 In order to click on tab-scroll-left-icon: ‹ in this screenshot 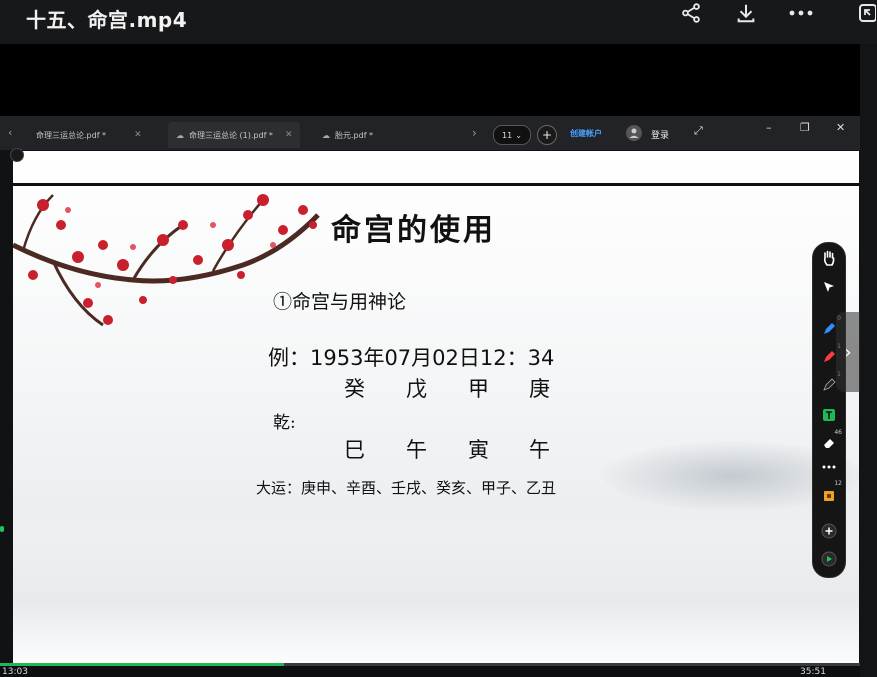, I will do `click(10, 132)`.